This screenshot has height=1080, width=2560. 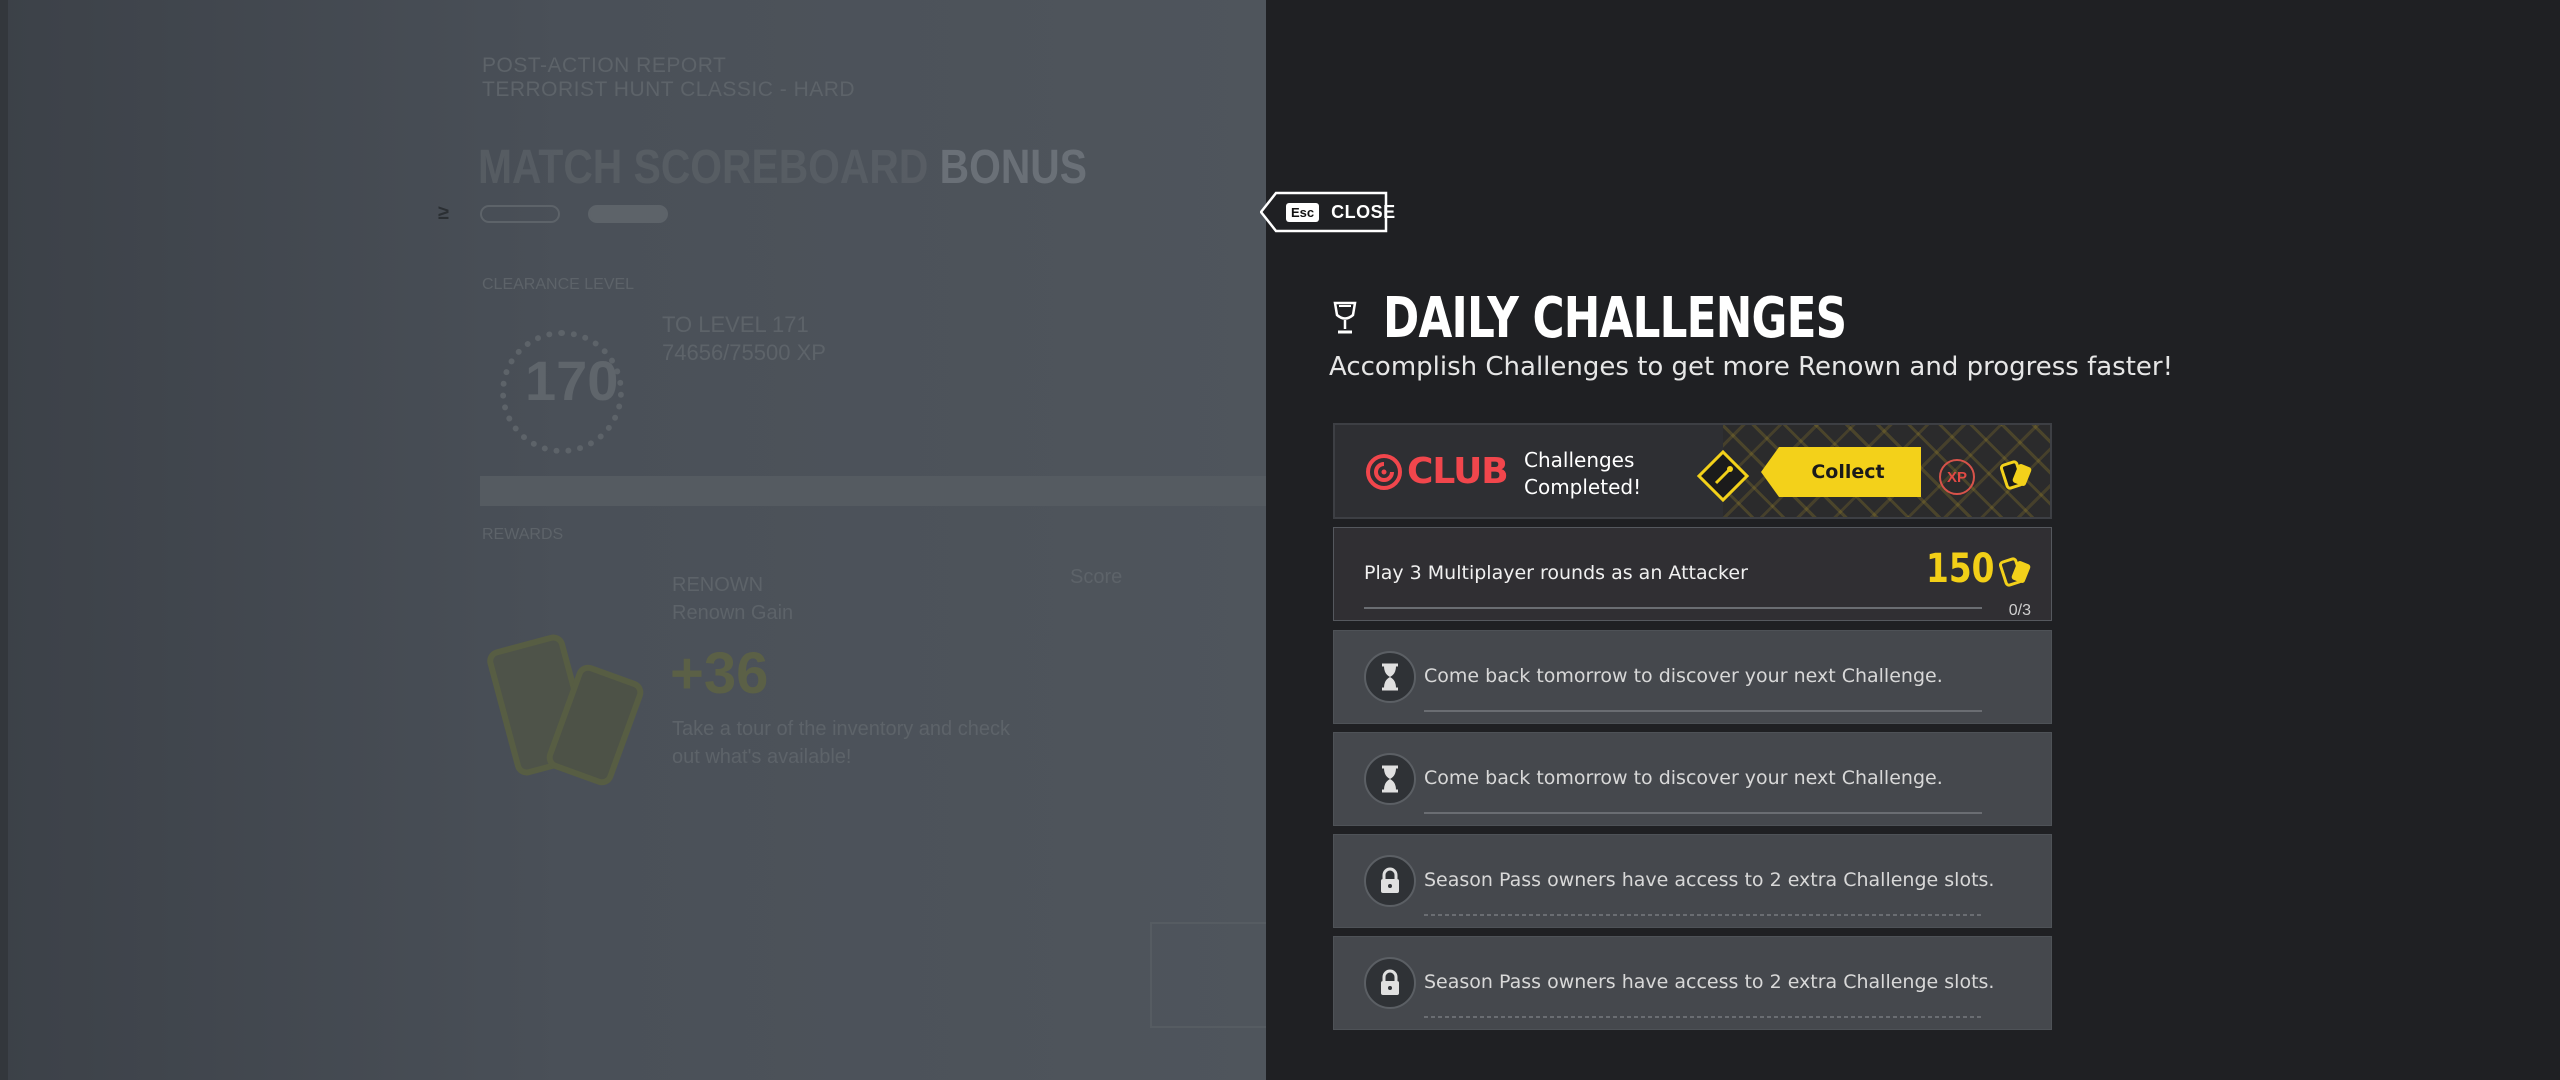 What do you see at coordinates (523, 534) in the screenshot?
I see `rewards-label: REWARDS` at bounding box center [523, 534].